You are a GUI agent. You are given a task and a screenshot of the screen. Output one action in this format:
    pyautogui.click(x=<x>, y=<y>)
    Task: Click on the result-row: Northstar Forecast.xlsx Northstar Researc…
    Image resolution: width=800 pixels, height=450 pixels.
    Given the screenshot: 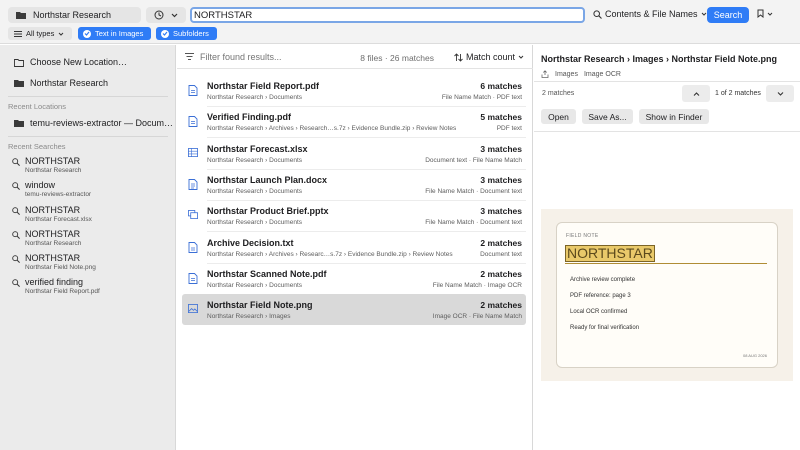 What is the action you would take?
    pyautogui.click(x=354, y=153)
    